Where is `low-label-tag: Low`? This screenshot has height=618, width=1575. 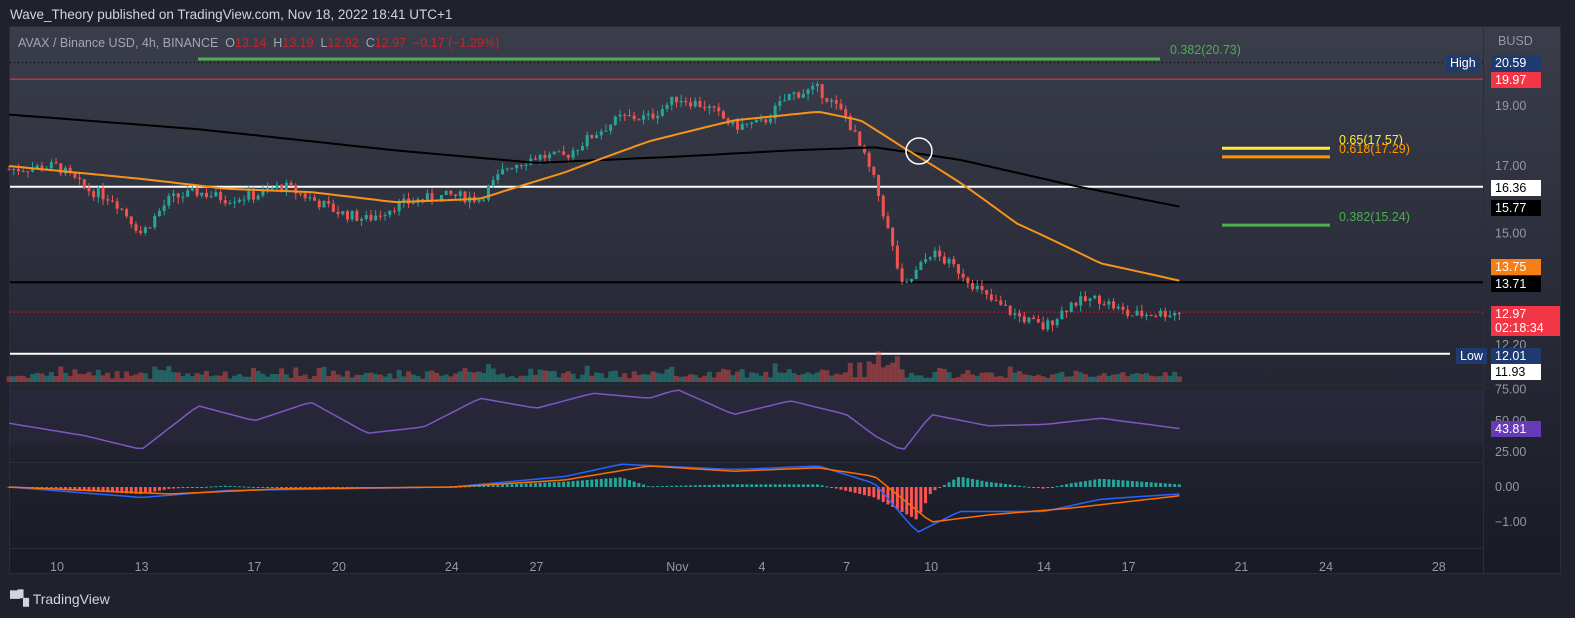
low-label-tag: Low is located at coordinates (1471, 356).